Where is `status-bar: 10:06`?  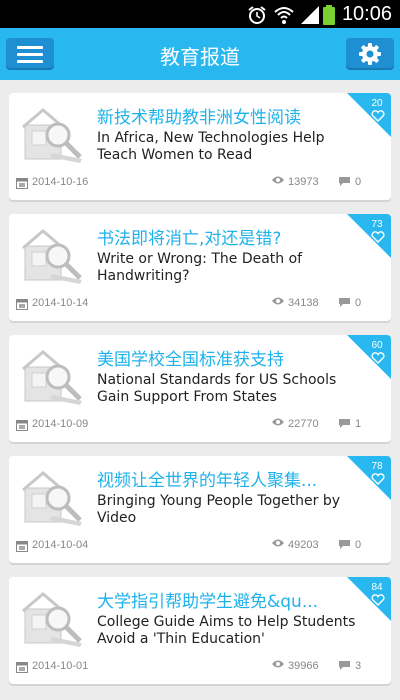
status-bar: 10:06 is located at coordinates (200, 14).